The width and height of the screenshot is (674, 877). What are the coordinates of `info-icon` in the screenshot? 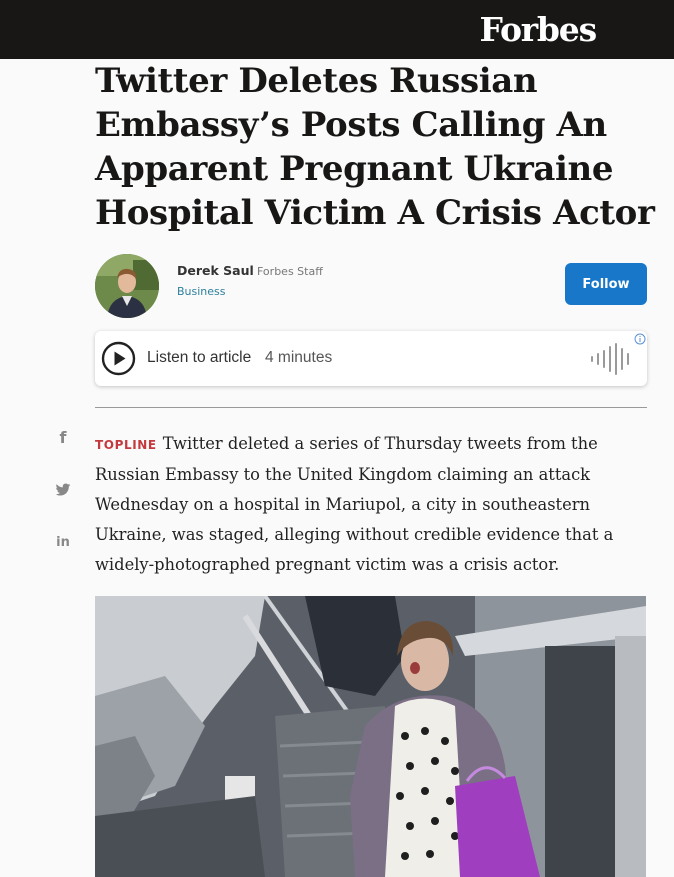 It's located at (640, 339).